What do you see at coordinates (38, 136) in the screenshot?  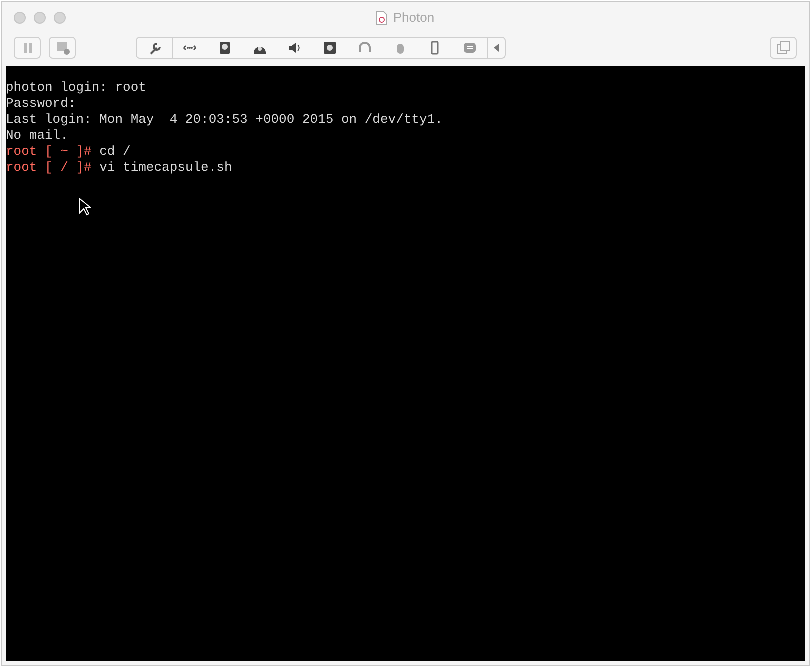 I see `terminal-line: No mail.` at bounding box center [38, 136].